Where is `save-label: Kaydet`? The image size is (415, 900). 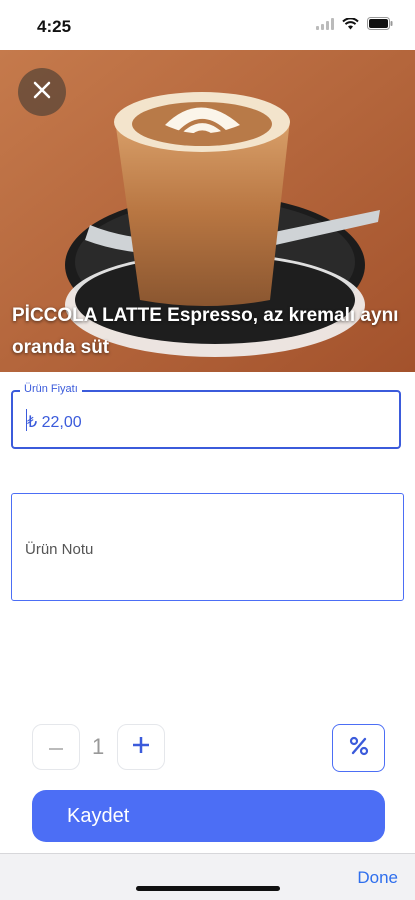
save-label: Kaydet is located at coordinates (98, 815).